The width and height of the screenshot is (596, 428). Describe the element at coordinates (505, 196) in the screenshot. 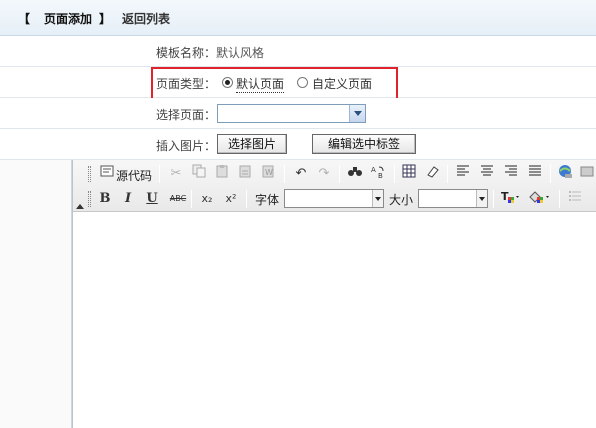

I see `svg-text: T` at that location.